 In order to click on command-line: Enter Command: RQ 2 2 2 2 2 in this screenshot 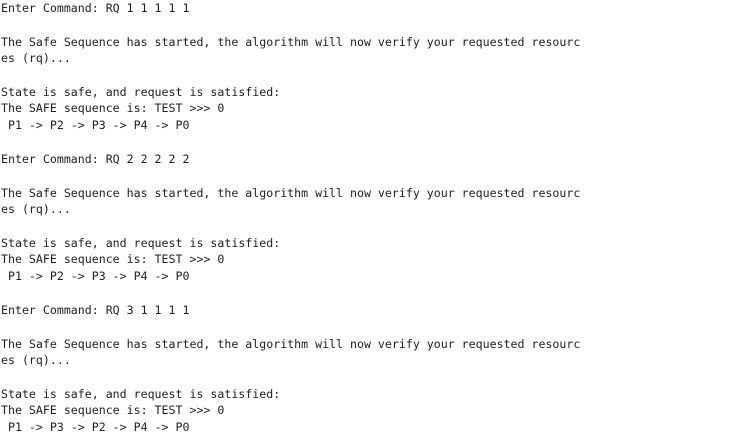, I will do `click(95, 159)`.